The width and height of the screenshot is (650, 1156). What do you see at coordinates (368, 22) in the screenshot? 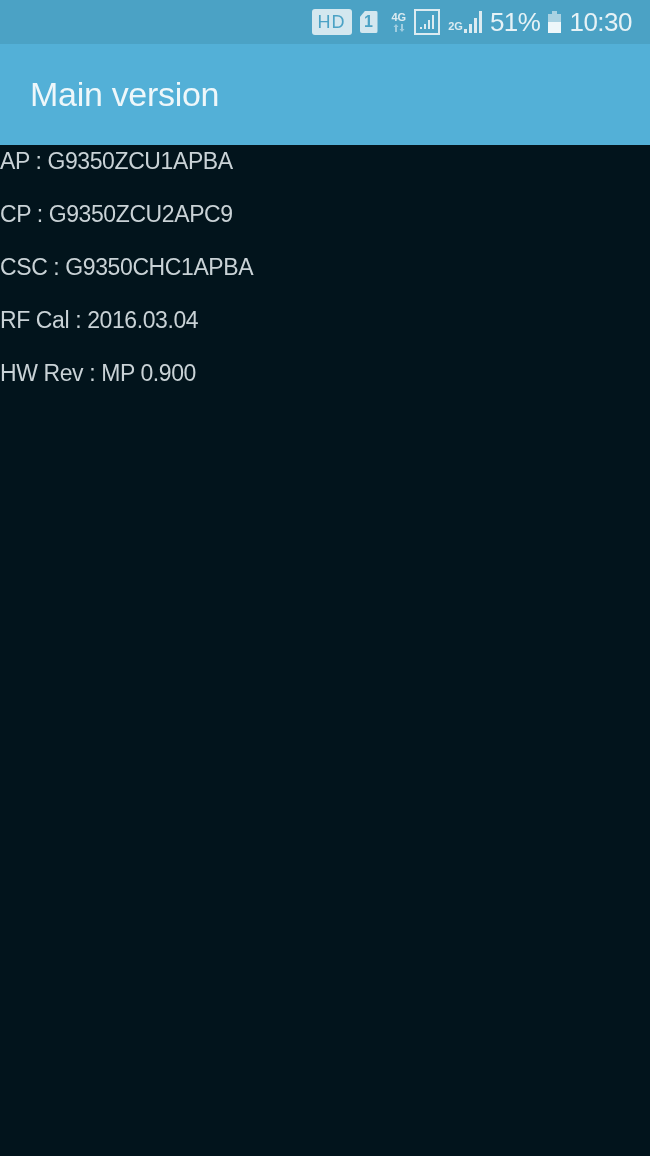
I see `sim-badge: 1` at bounding box center [368, 22].